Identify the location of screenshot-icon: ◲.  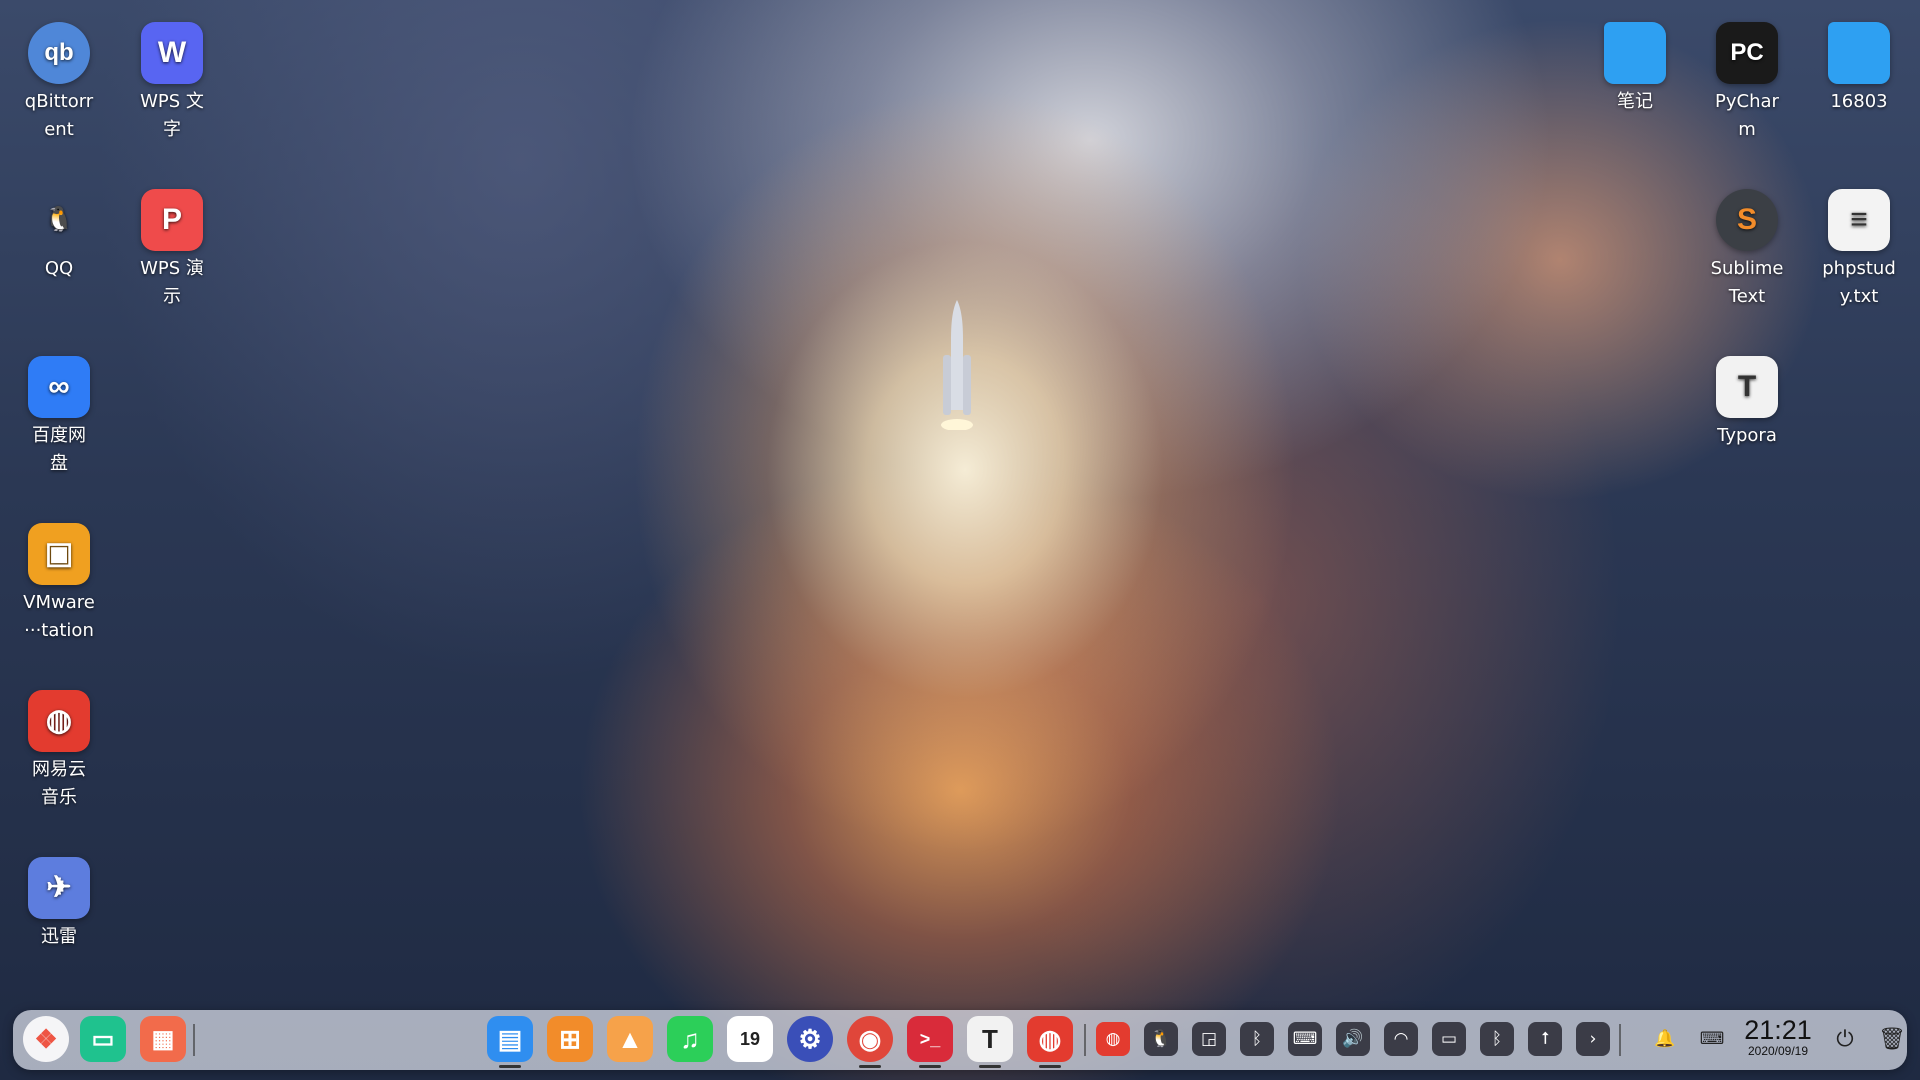
(1209, 1039).